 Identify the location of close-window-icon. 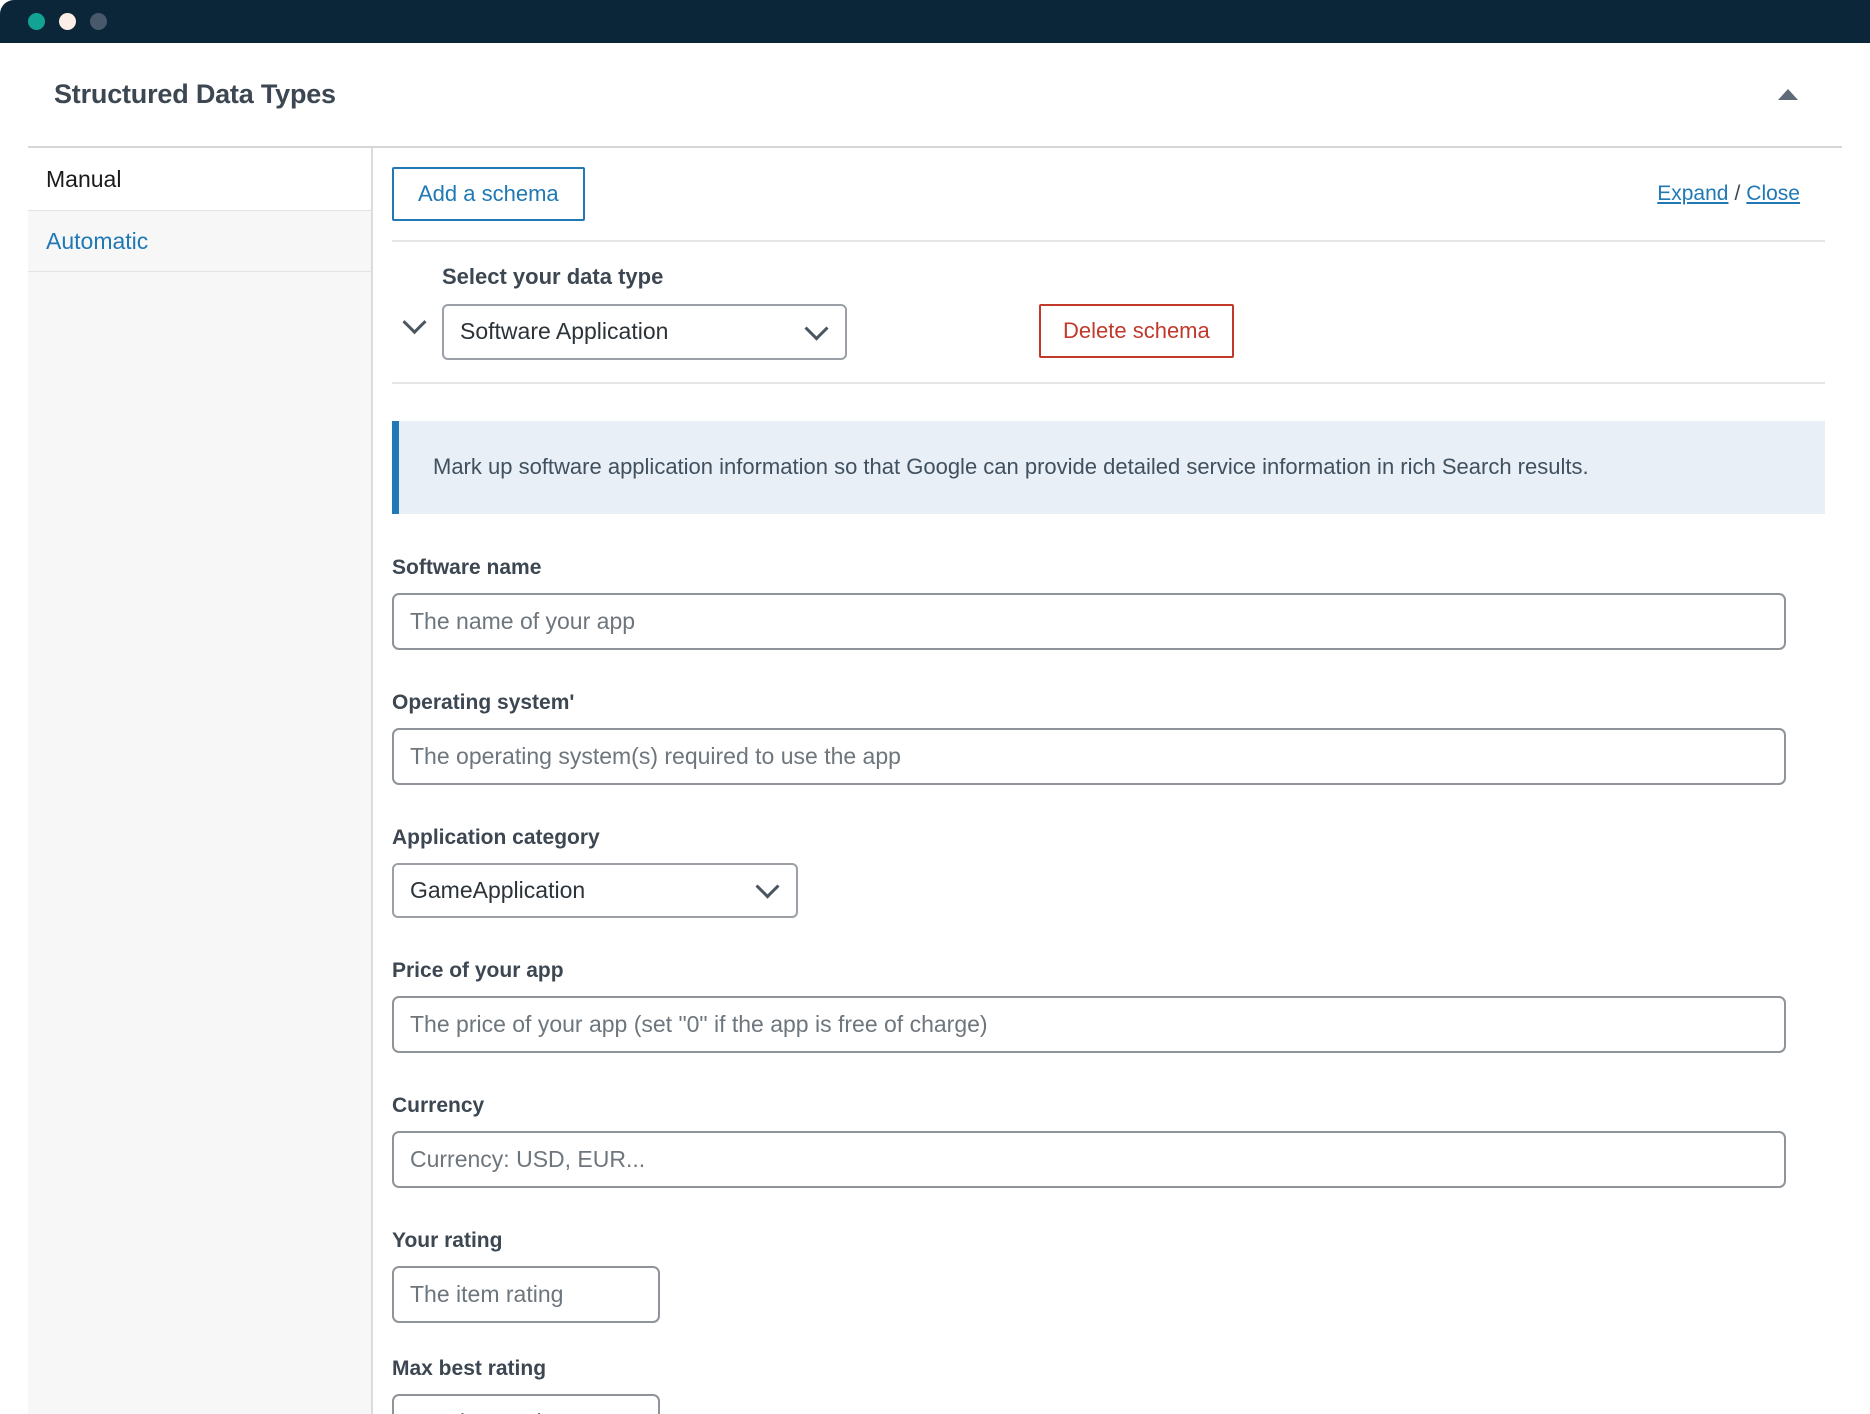
(36, 21).